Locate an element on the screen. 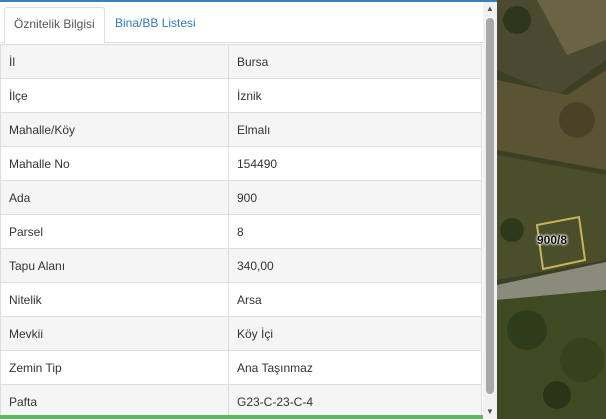 The height and width of the screenshot is (419, 606). attribute-key: İl is located at coordinates (114, 61).